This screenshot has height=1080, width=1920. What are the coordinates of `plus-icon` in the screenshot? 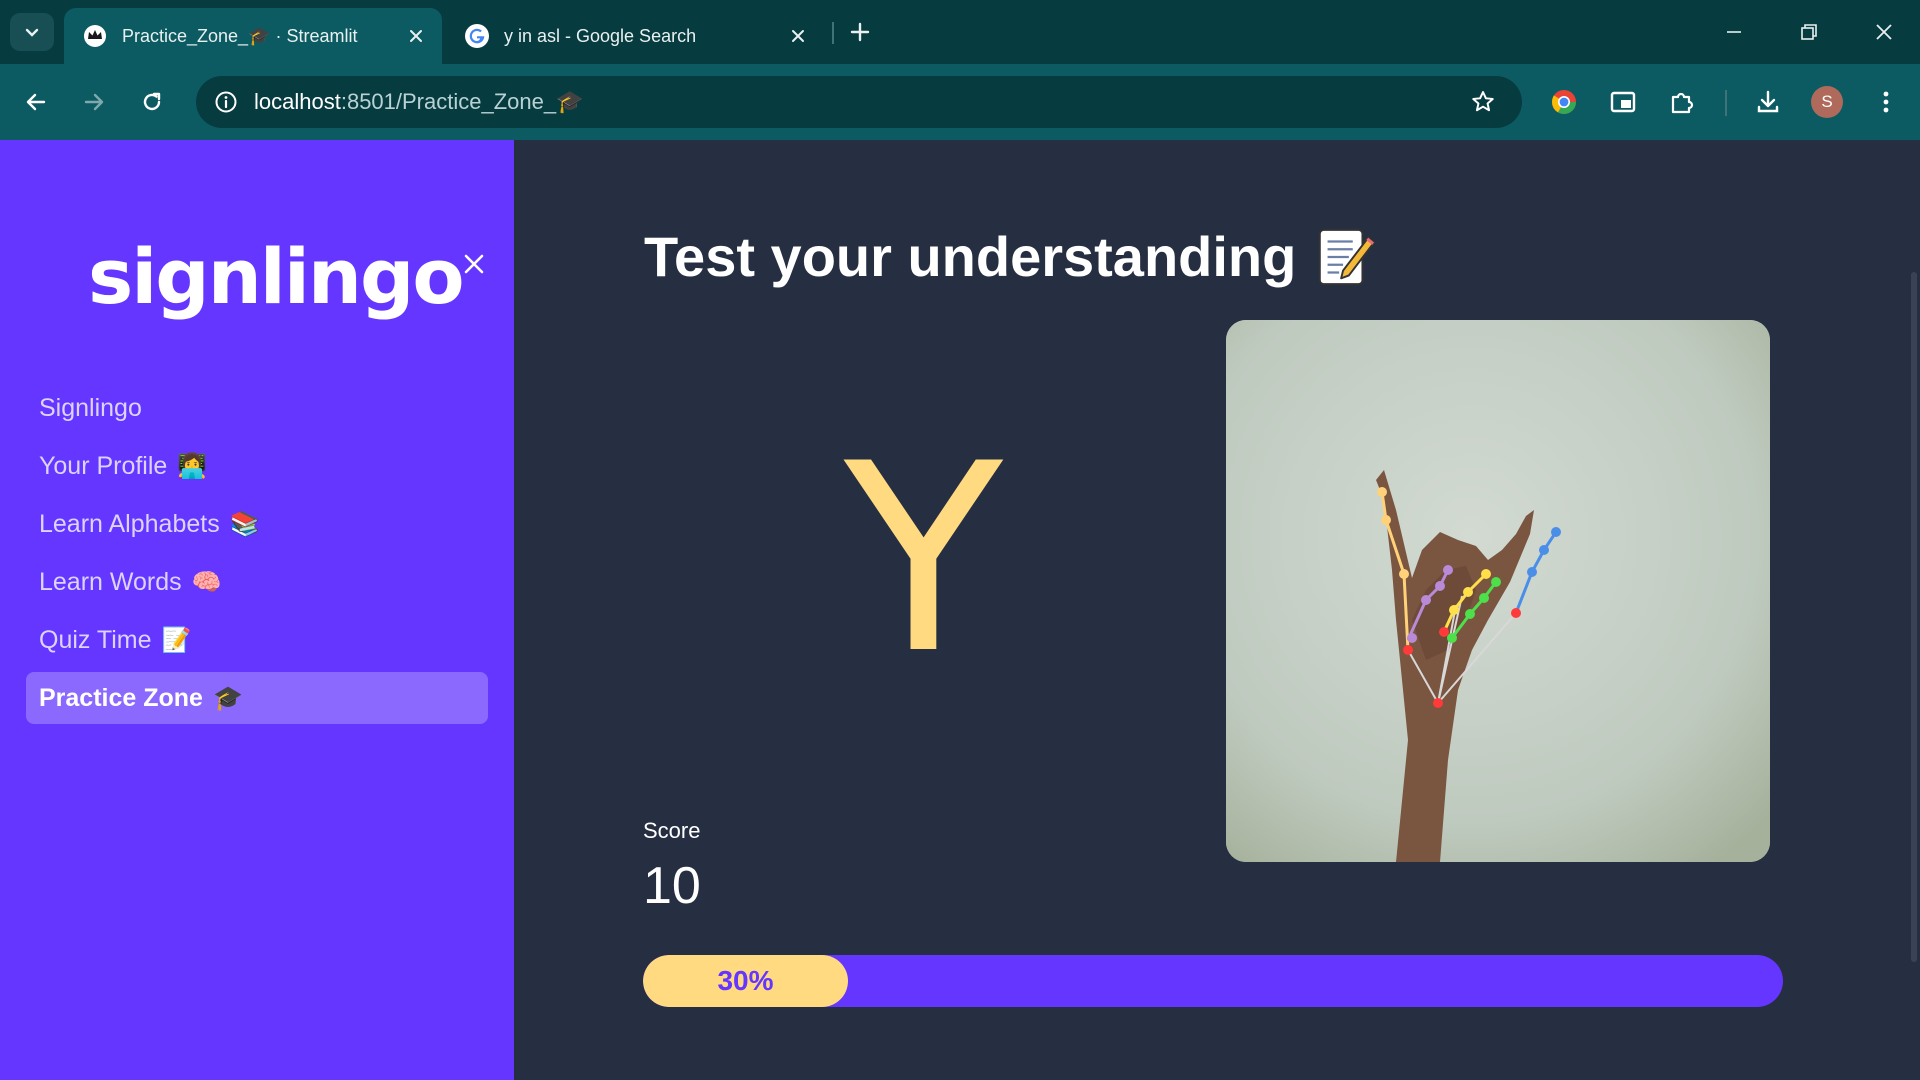 It's located at (860, 32).